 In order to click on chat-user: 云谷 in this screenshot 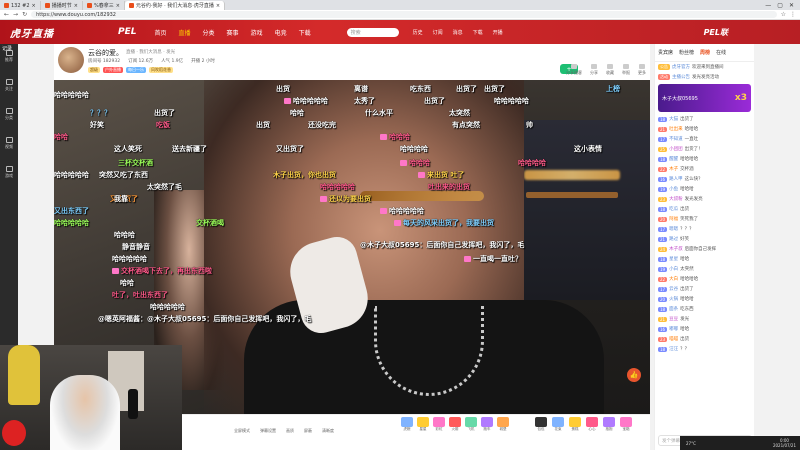, I will do `click(673, 289)`.